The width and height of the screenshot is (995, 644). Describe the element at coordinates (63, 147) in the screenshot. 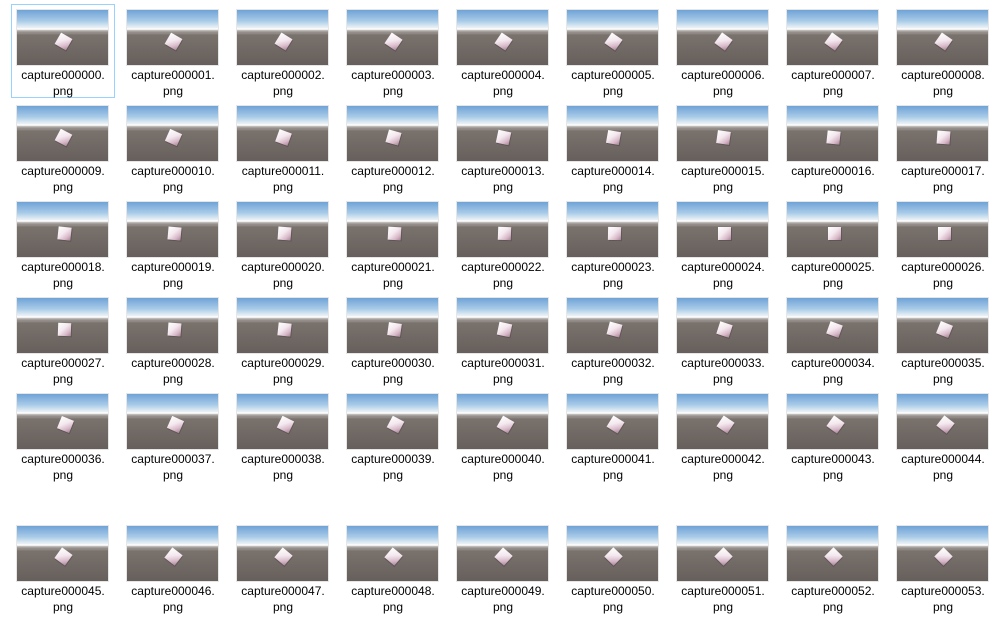

I see `file-item: capture000009. png` at that location.